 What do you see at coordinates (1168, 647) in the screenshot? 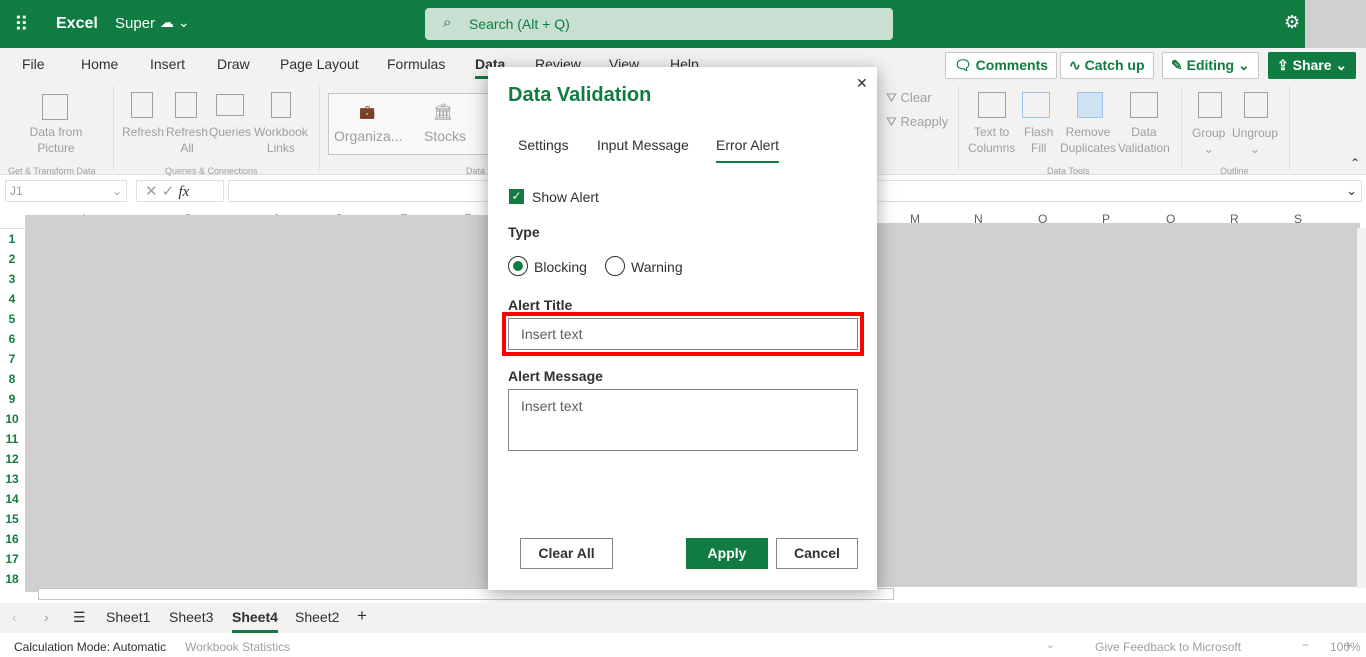
I see `feedback-link: Give Feedback to Microsoft` at bounding box center [1168, 647].